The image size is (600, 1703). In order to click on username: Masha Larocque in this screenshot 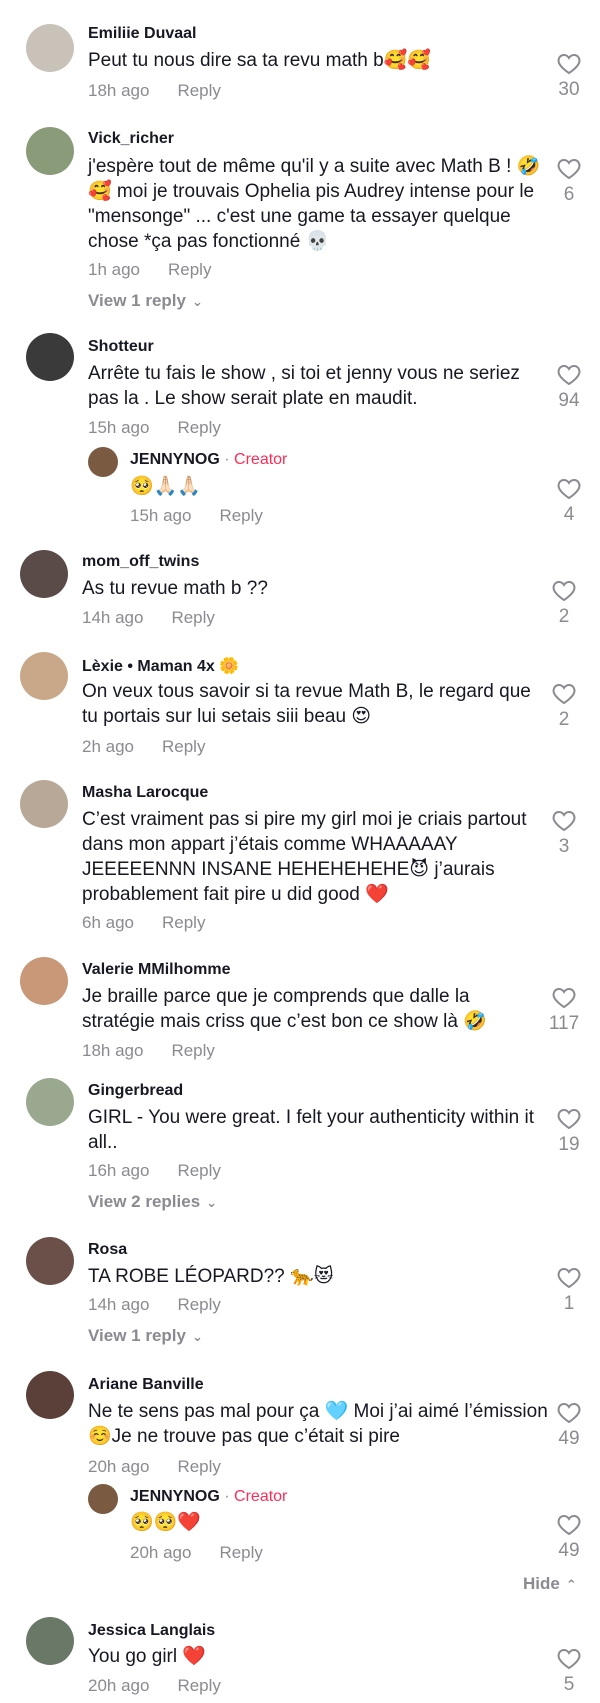, I will do `click(145, 793)`.